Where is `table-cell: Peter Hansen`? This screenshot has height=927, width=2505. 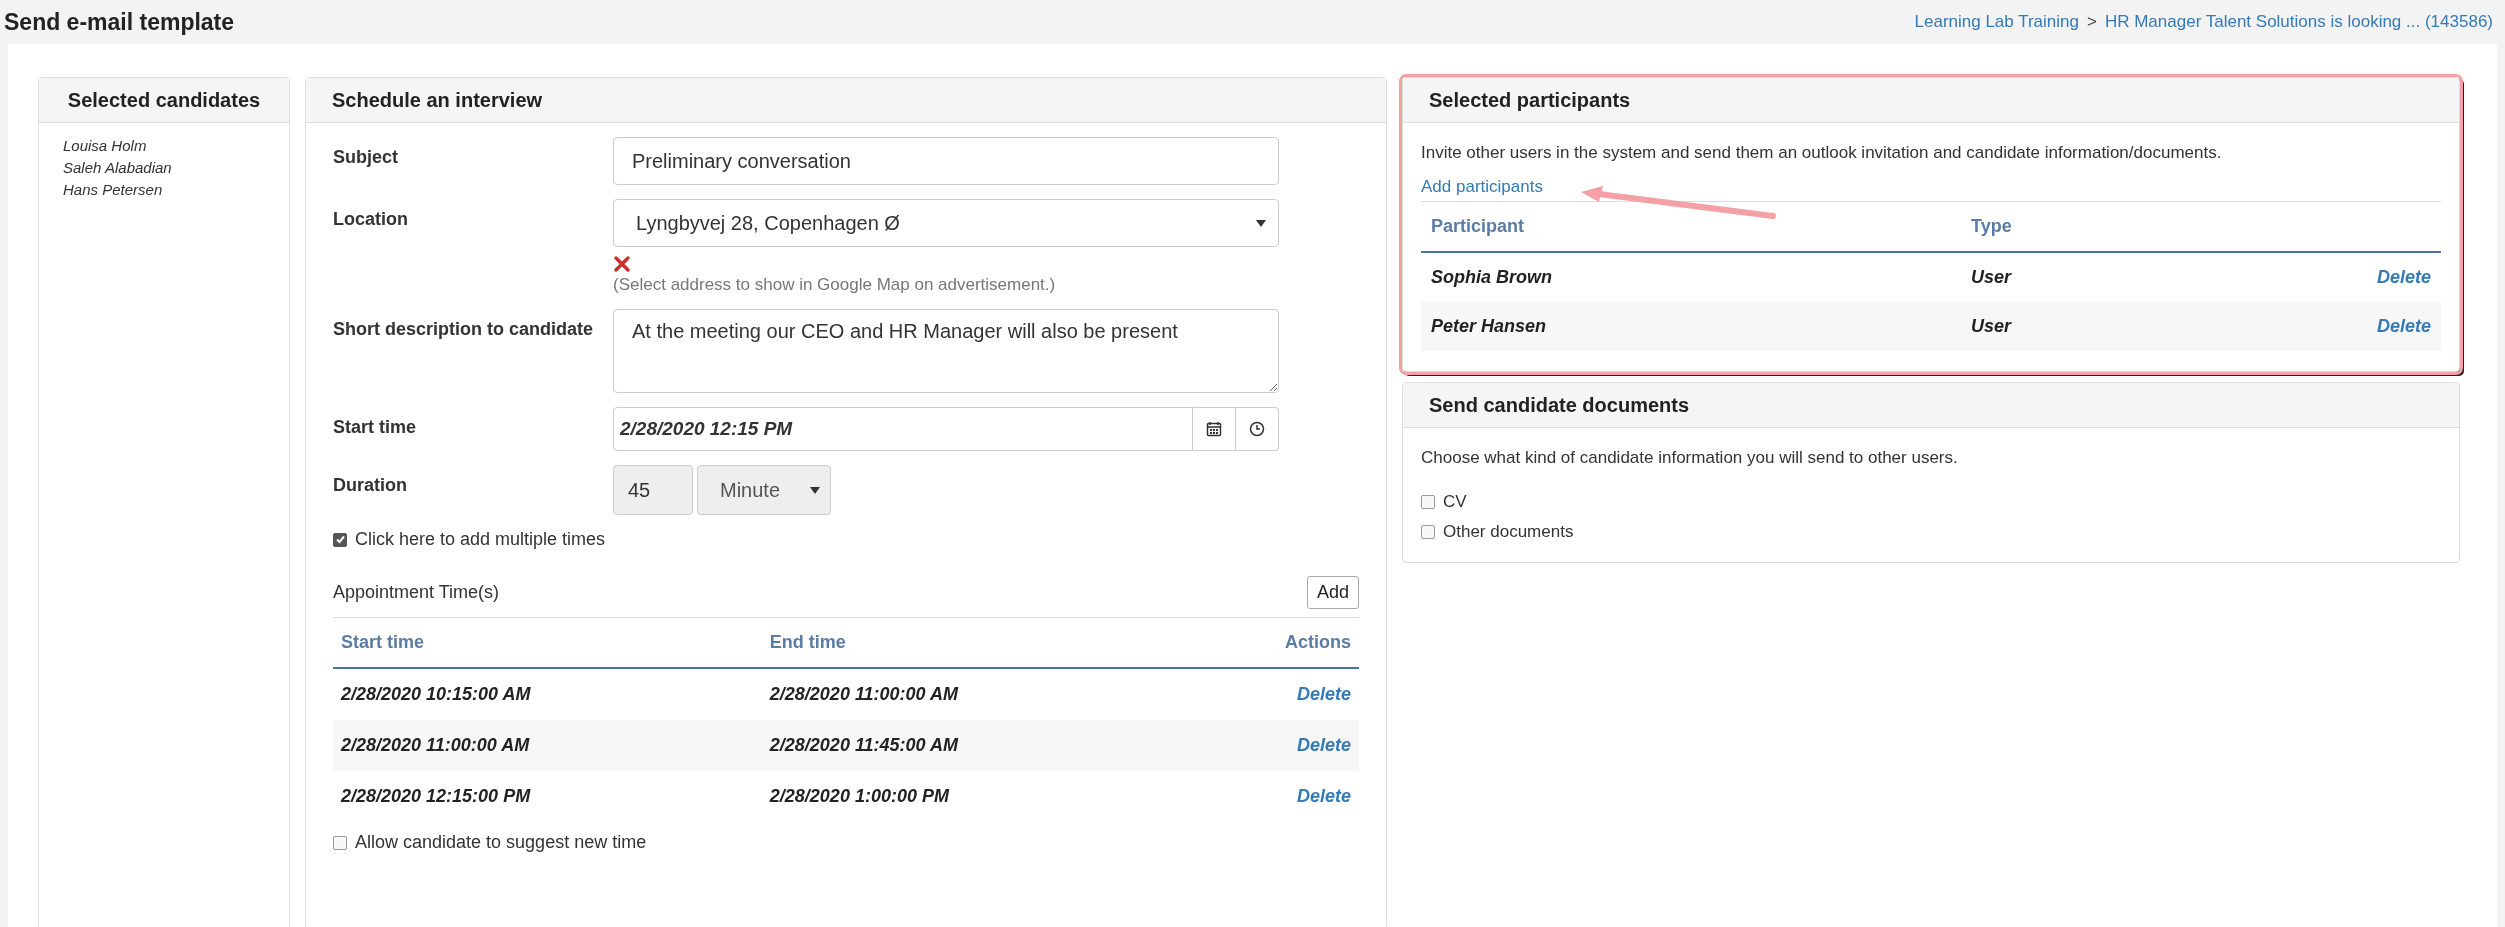 table-cell: Peter Hansen is located at coordinates (1489, 326).